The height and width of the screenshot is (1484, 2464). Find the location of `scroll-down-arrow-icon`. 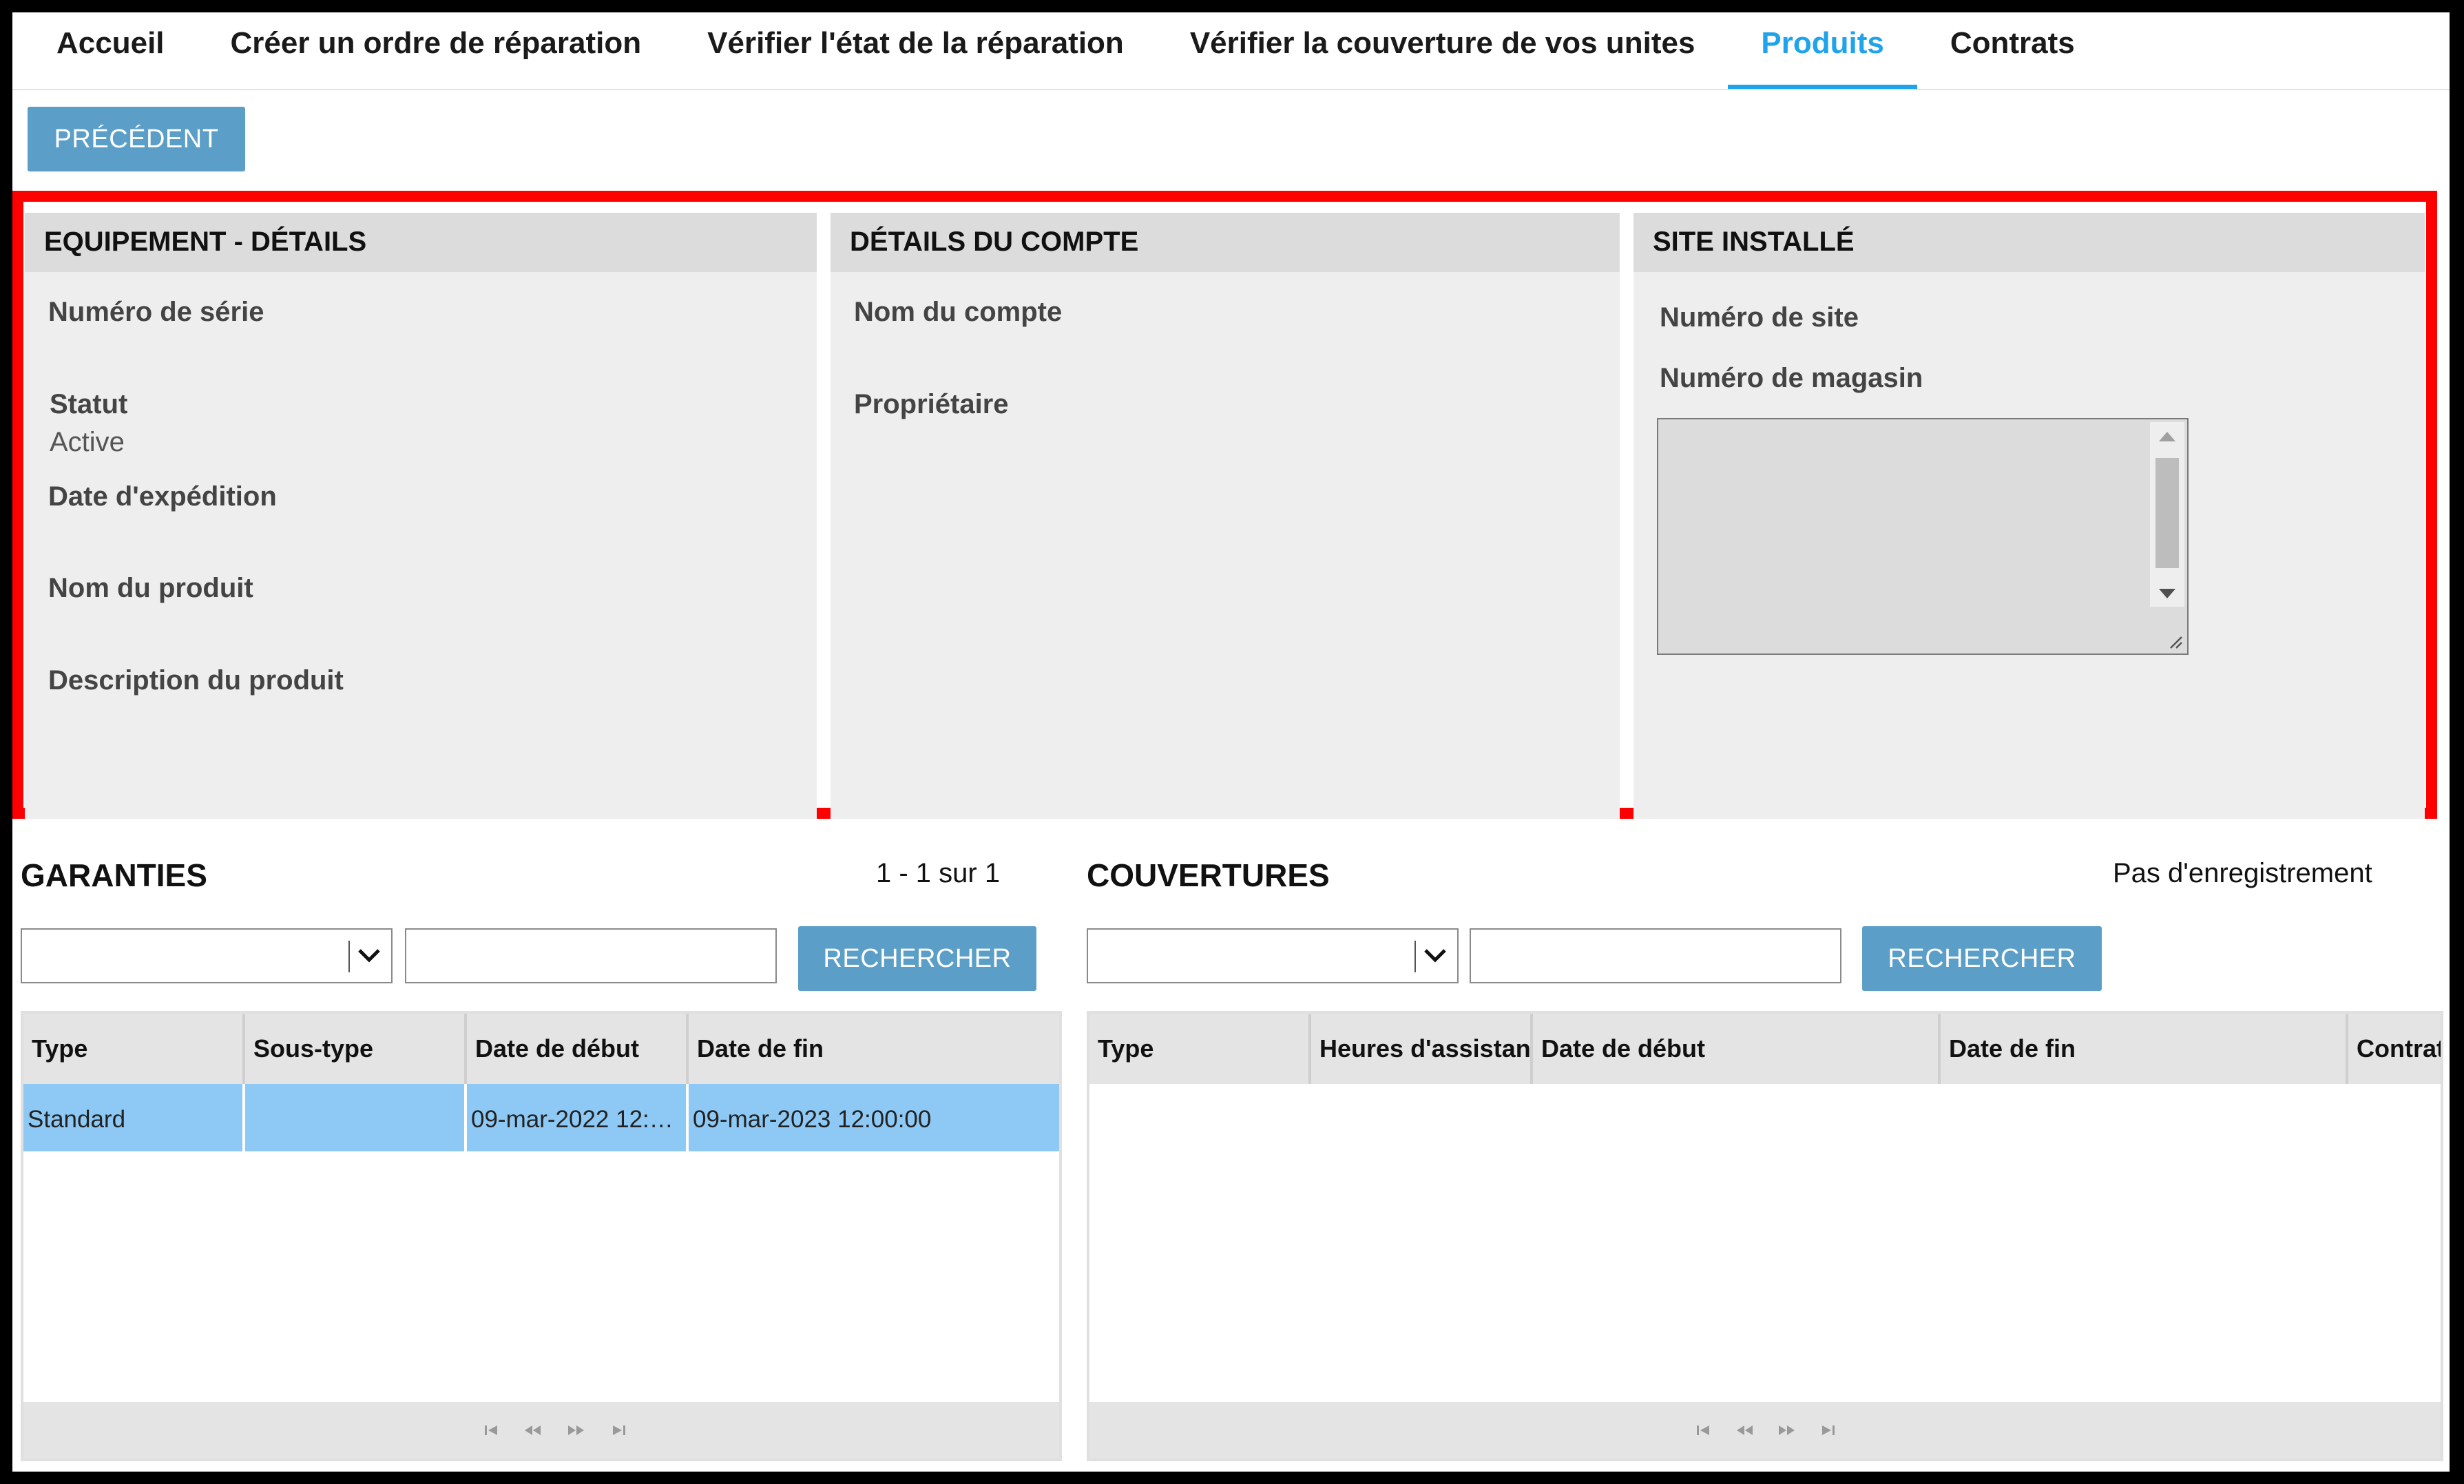

scroll-down-arrow-icon is located at coordinates (2167, 593).